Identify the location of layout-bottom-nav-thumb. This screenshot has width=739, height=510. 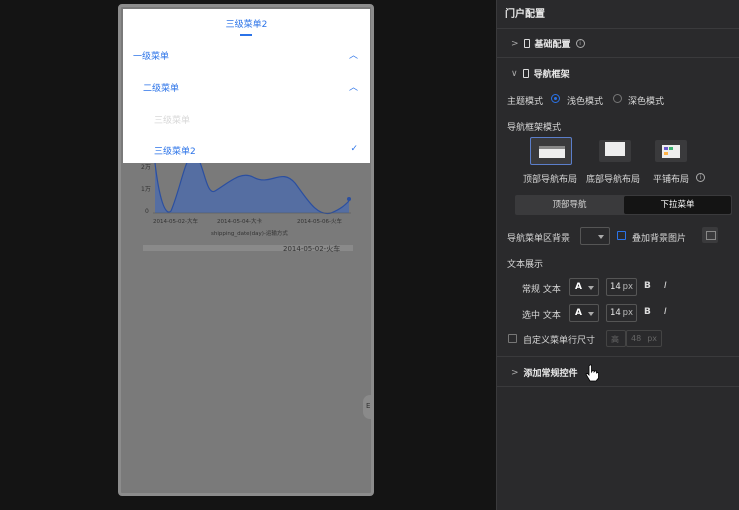
(615, 151).